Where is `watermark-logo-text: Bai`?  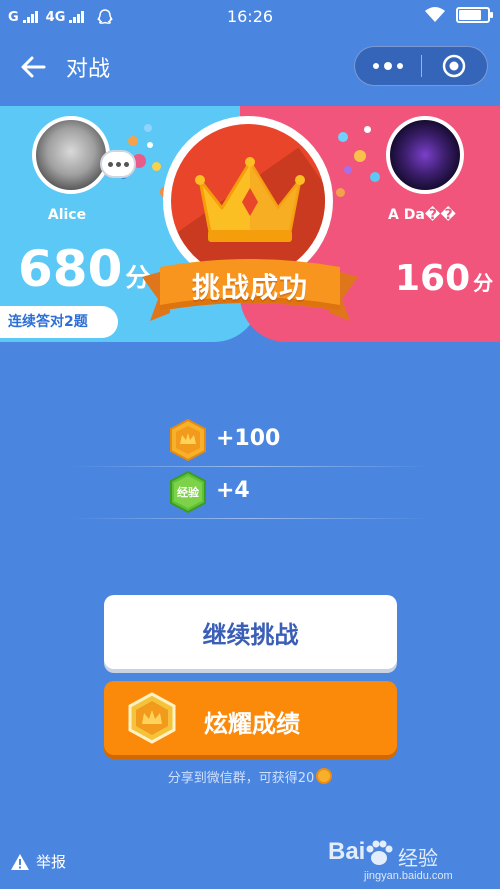
watermark-logo-text: Bai is located at coordinates (347, 851).